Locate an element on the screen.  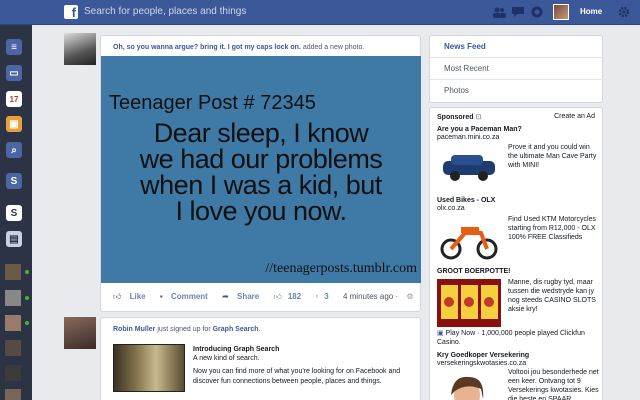
share-icon: ➦ is located at coordinates (225, 296).